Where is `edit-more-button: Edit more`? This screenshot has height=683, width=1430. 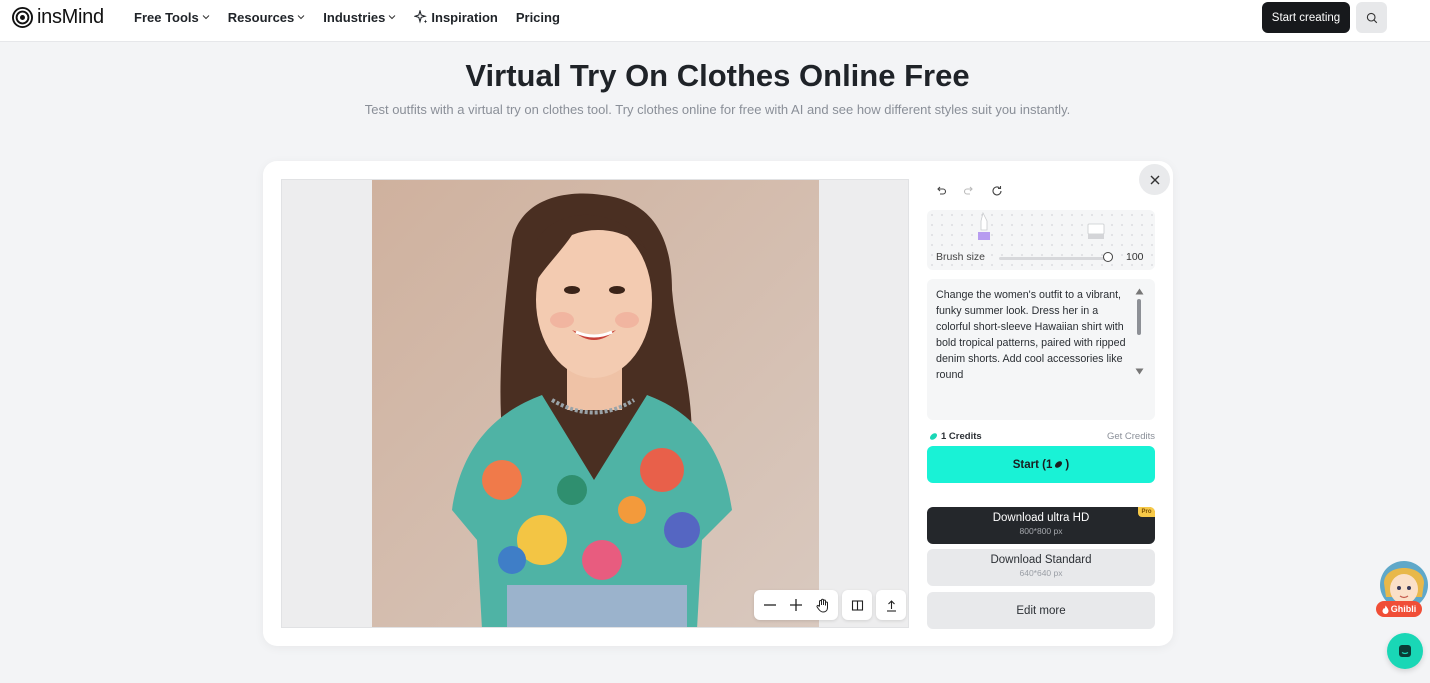
edit-more-button: Edit more is located at coordinates (1041, 610).